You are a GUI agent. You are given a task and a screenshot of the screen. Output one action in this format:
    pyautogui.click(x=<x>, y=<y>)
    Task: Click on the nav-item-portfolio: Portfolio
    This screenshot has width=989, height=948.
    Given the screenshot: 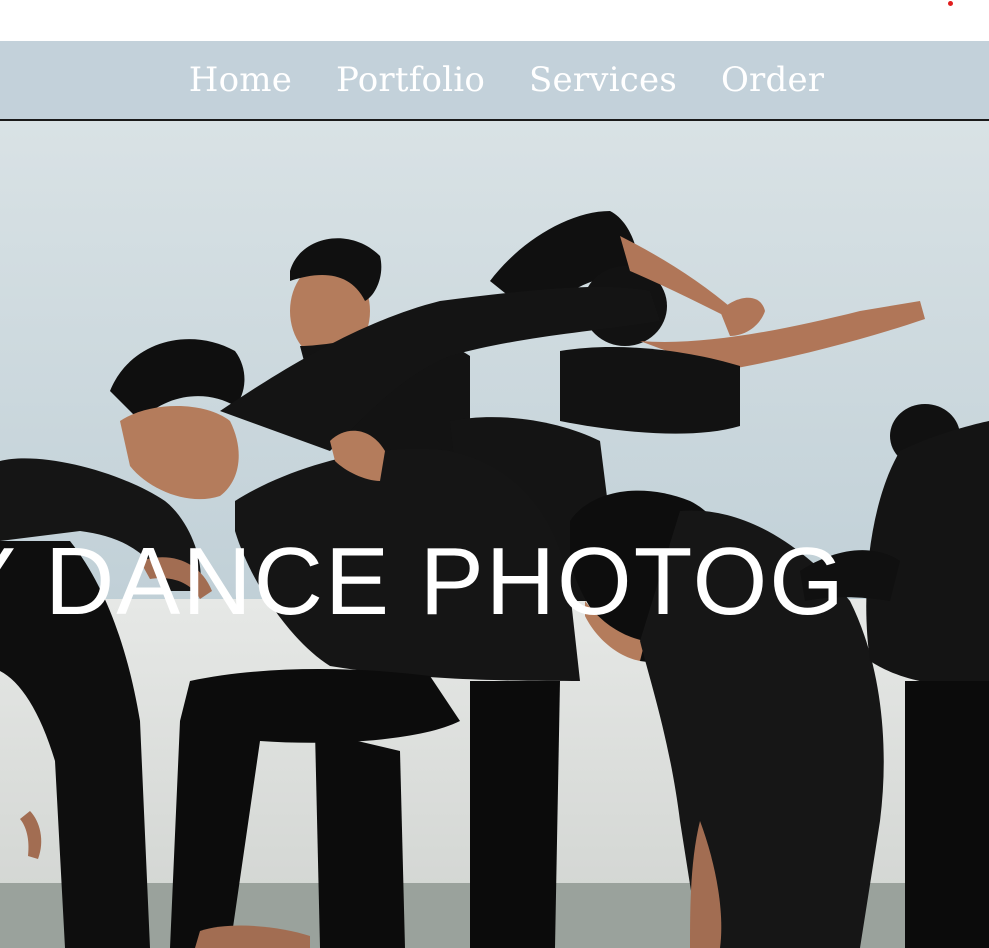 What is the action you would take?
    pyautogui.click(x=410, y=80)
    